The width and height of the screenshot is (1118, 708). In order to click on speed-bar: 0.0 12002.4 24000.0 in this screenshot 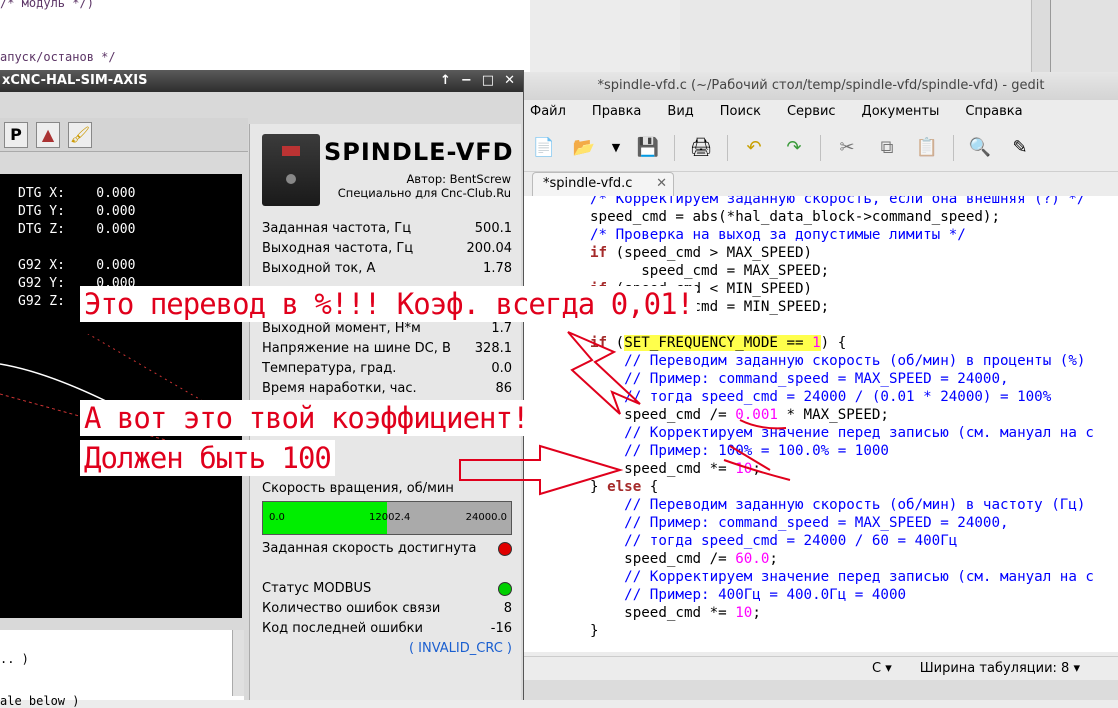, I will do `click(387, 518)`.